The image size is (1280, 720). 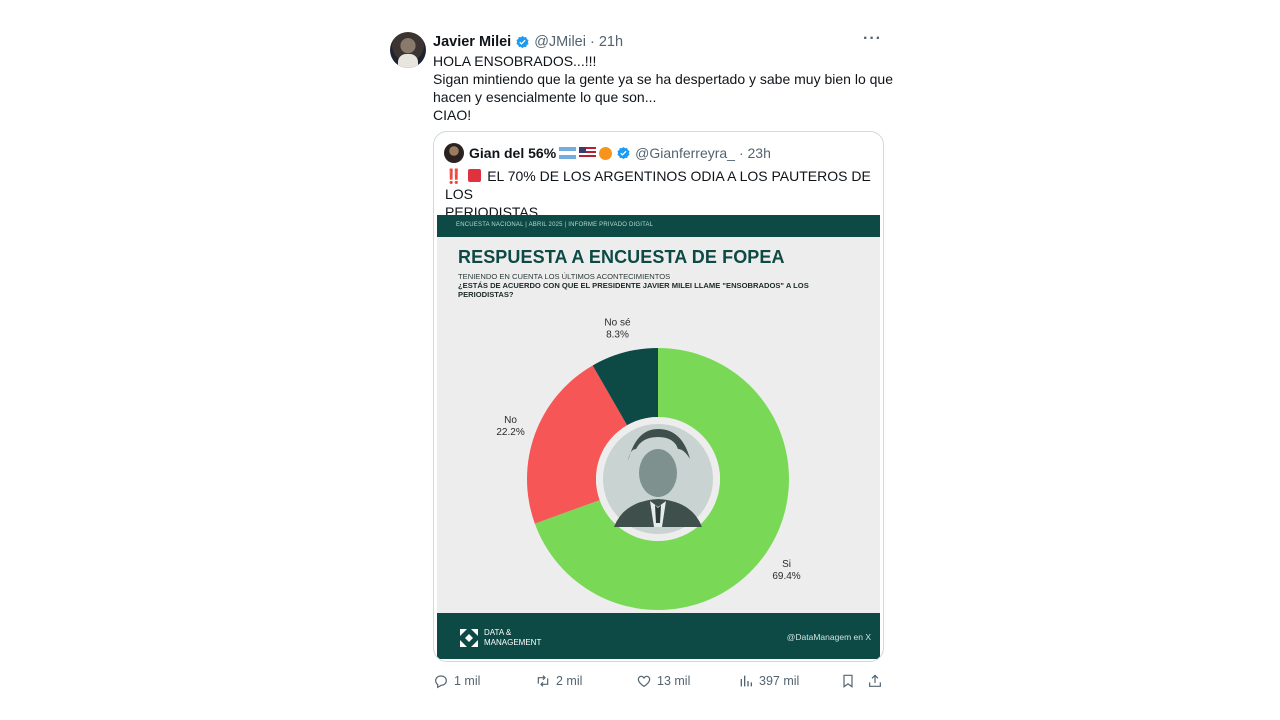 What do you see at coordinates (779, 681) in the screenshot?
I see `views-count: 397 mil` at bounding box center [779, 681].